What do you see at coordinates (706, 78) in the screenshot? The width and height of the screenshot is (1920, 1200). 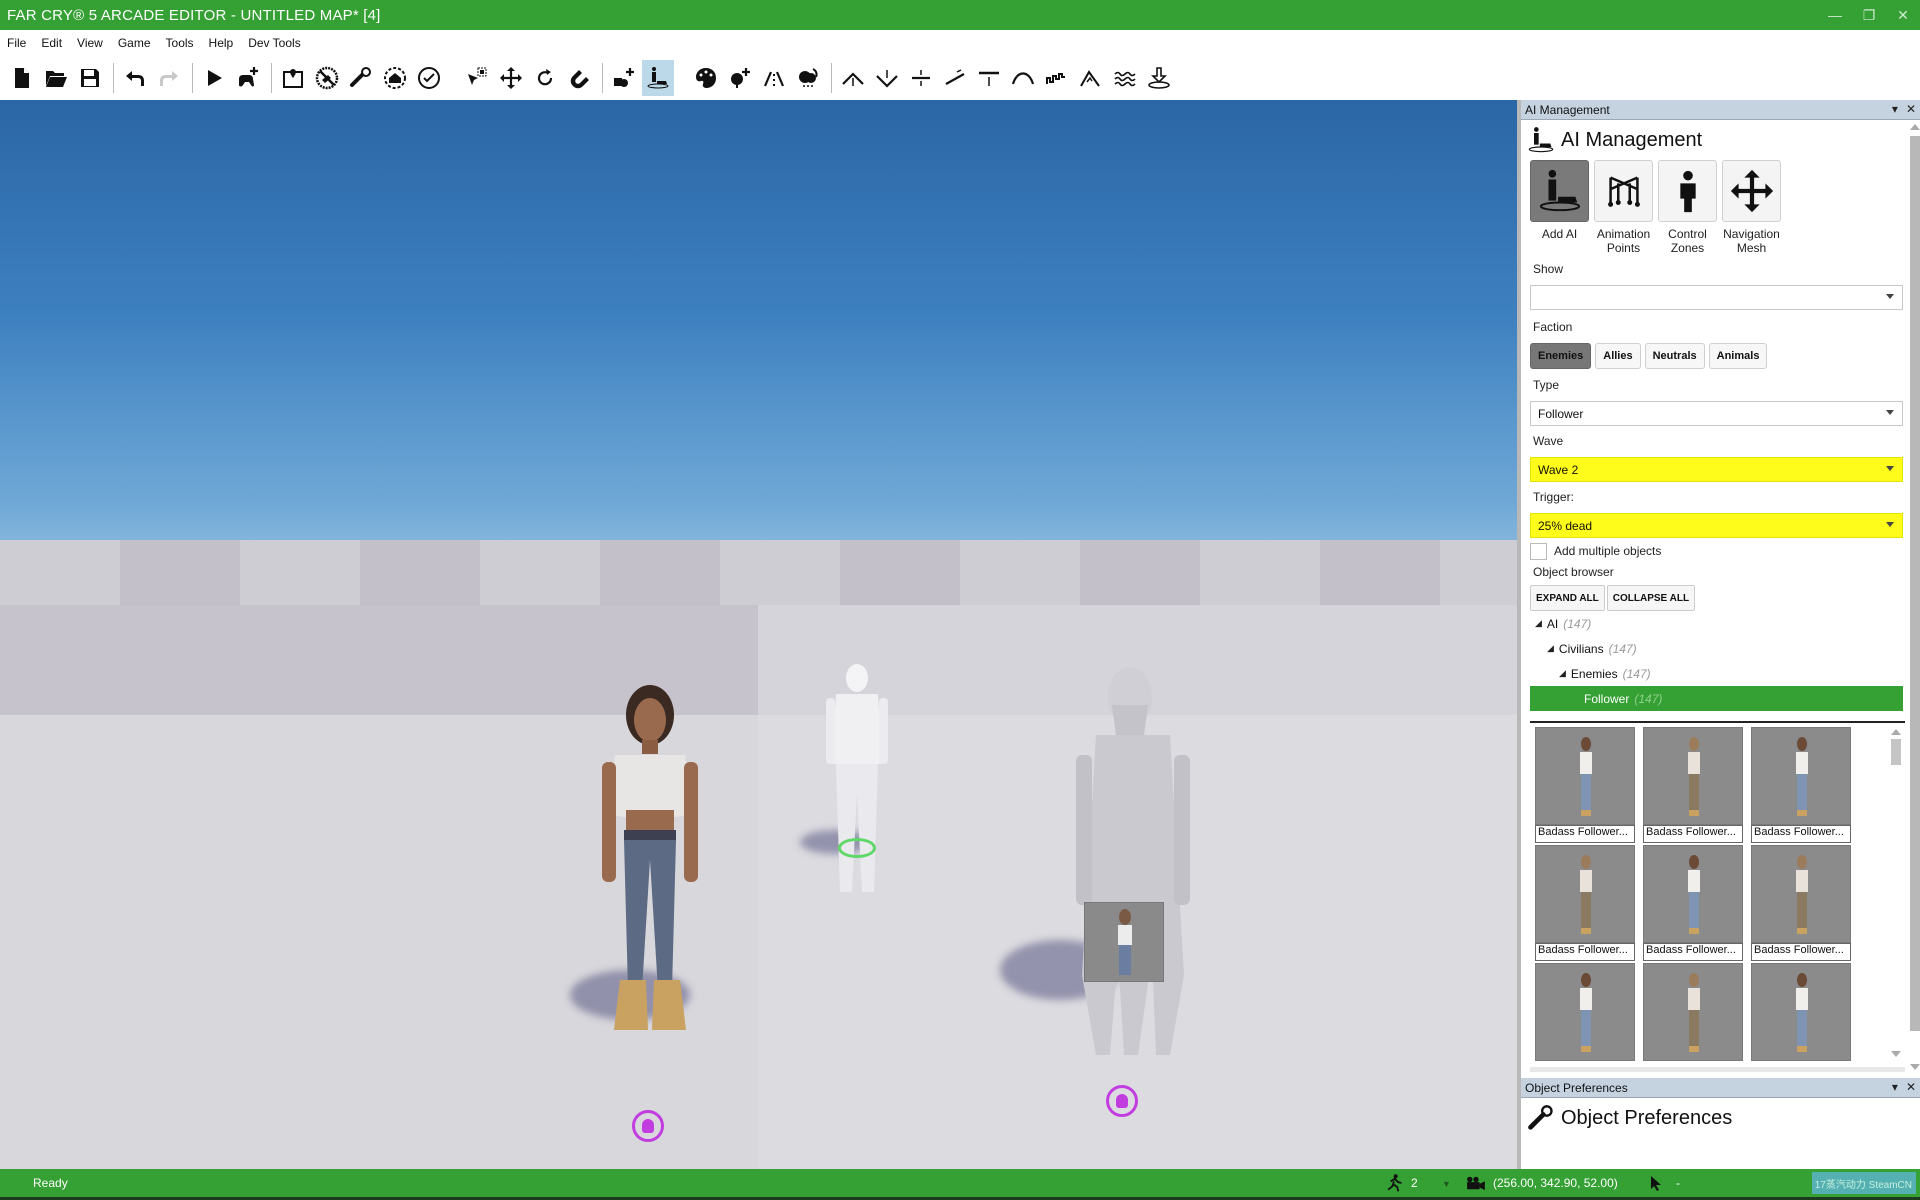 I see `paint-button` at bounding box center [706, 78].